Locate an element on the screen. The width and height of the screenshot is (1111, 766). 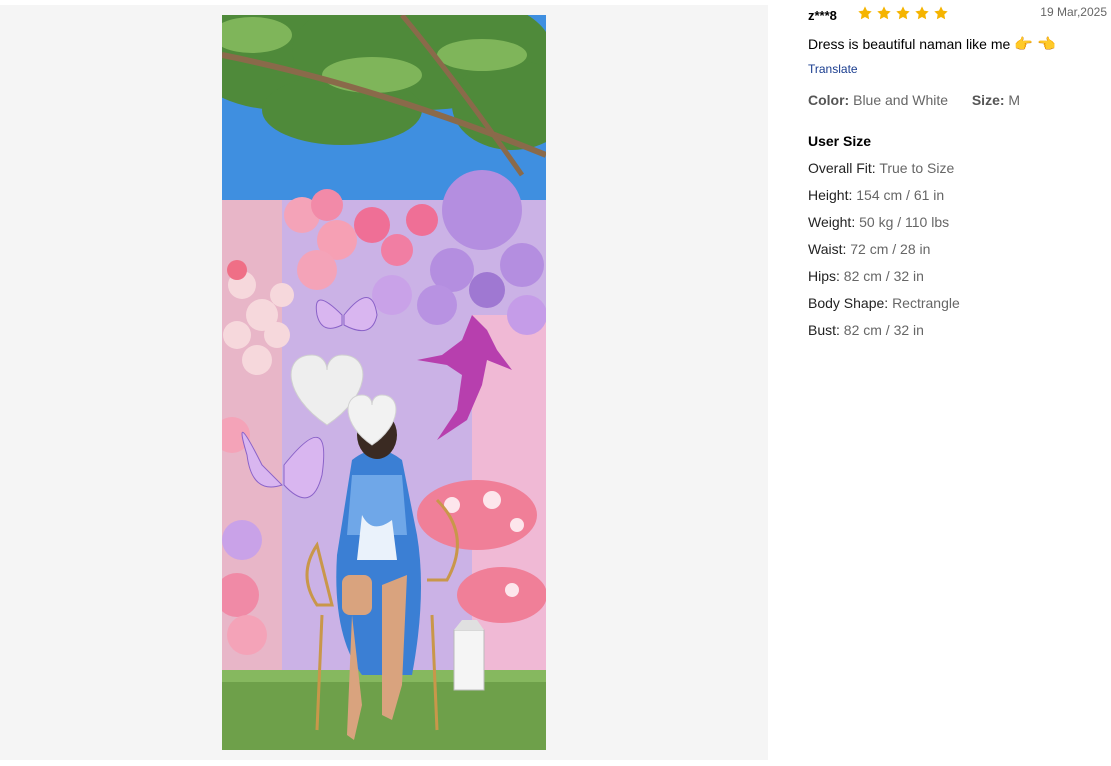
size-row-body-shape: Body Shape: Rectrangle is located at coordinates (884, 303).